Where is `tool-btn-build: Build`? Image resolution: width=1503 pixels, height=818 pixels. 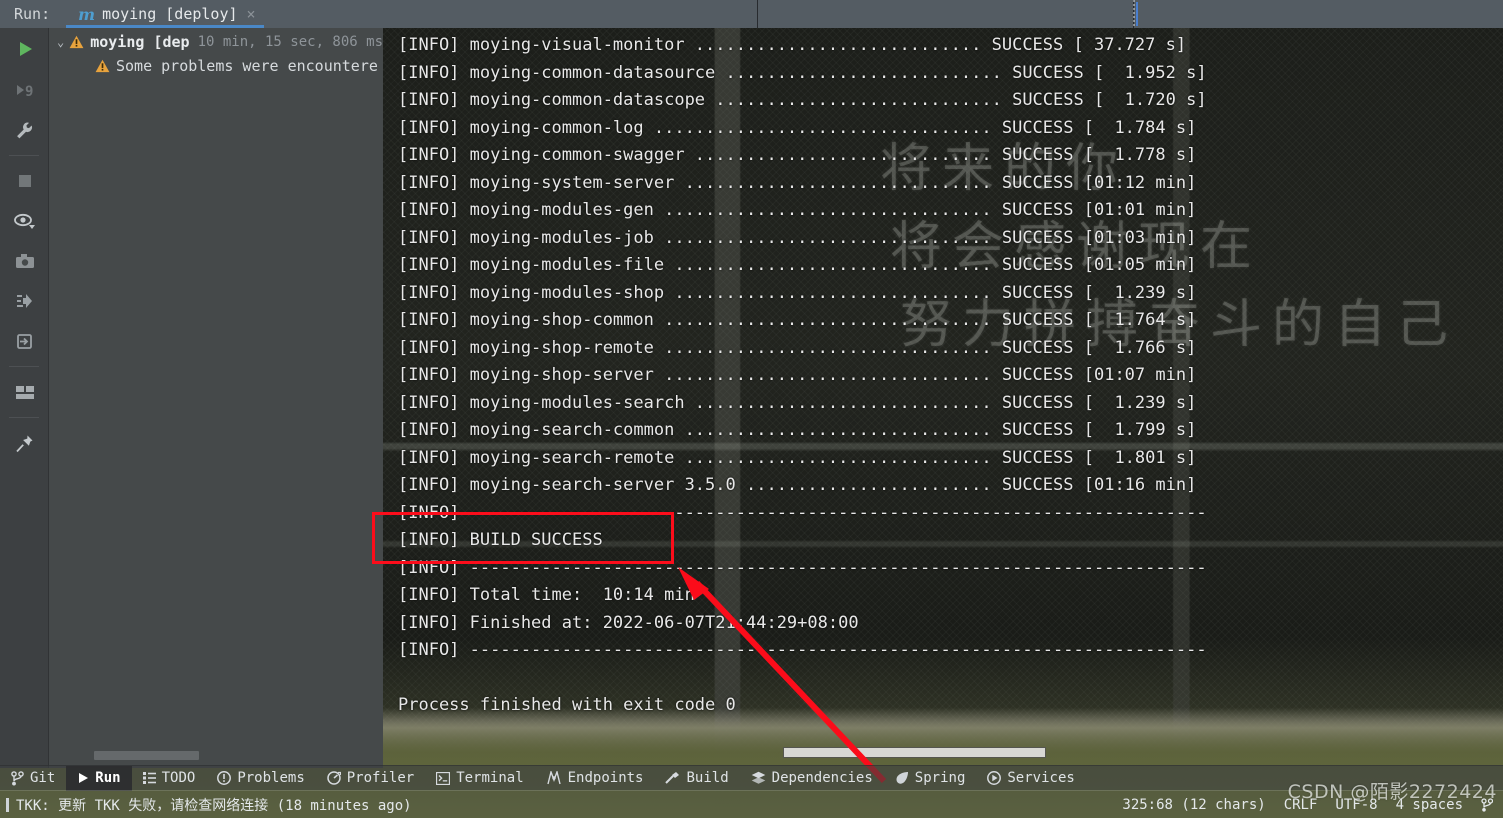
tool-btn-build: Build is located at coordinates (696, 778).